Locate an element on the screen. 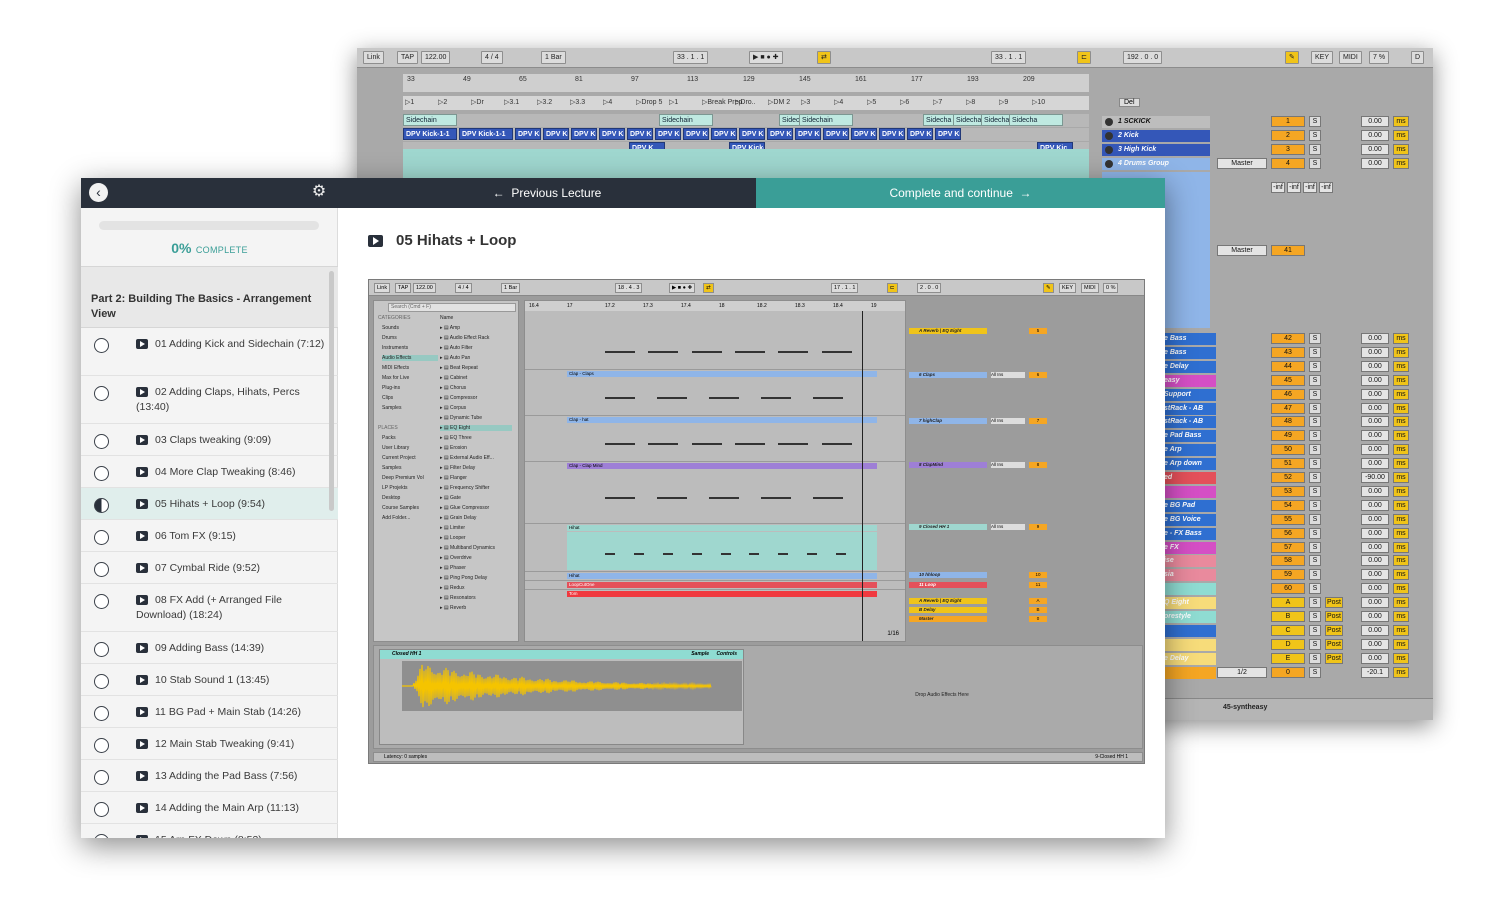  track-number: 54 is located at coordinates (1288, 505).